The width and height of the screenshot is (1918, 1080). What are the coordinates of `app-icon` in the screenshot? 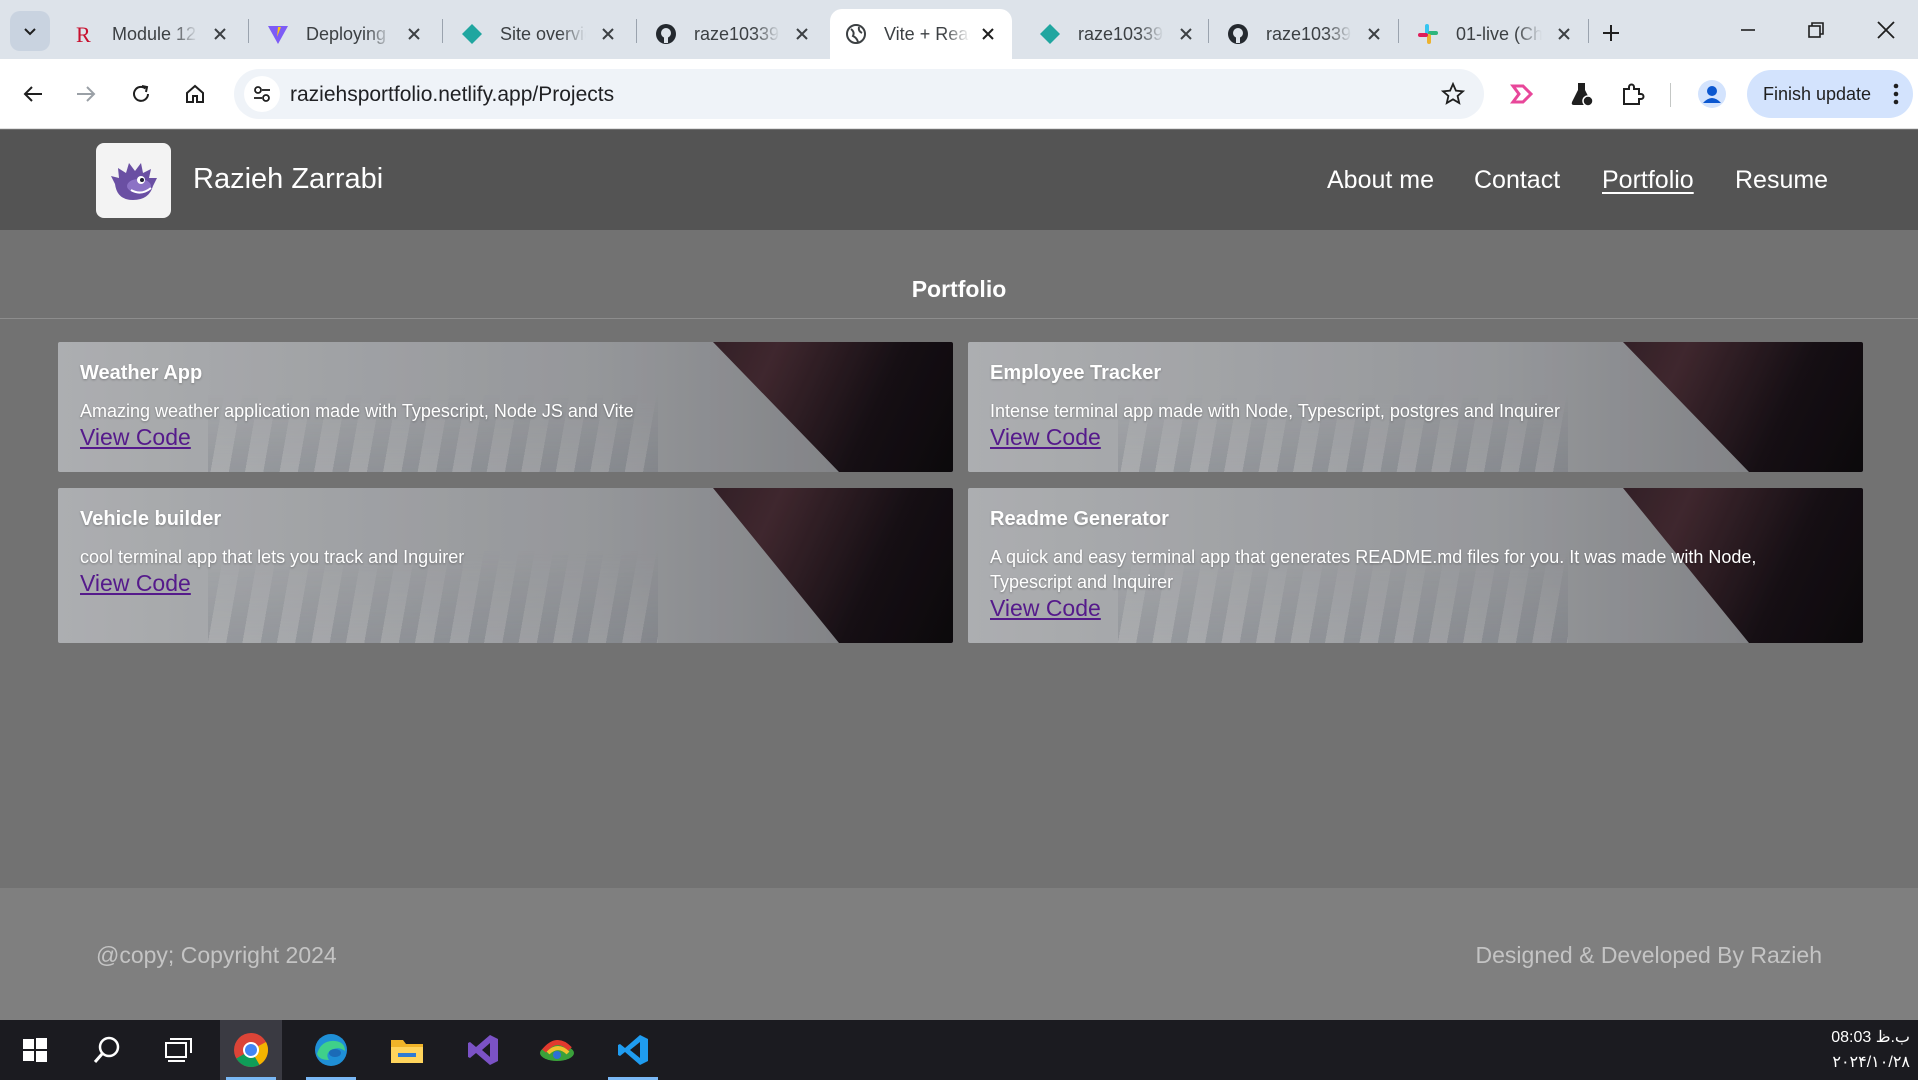 It's located at (557, 1050).